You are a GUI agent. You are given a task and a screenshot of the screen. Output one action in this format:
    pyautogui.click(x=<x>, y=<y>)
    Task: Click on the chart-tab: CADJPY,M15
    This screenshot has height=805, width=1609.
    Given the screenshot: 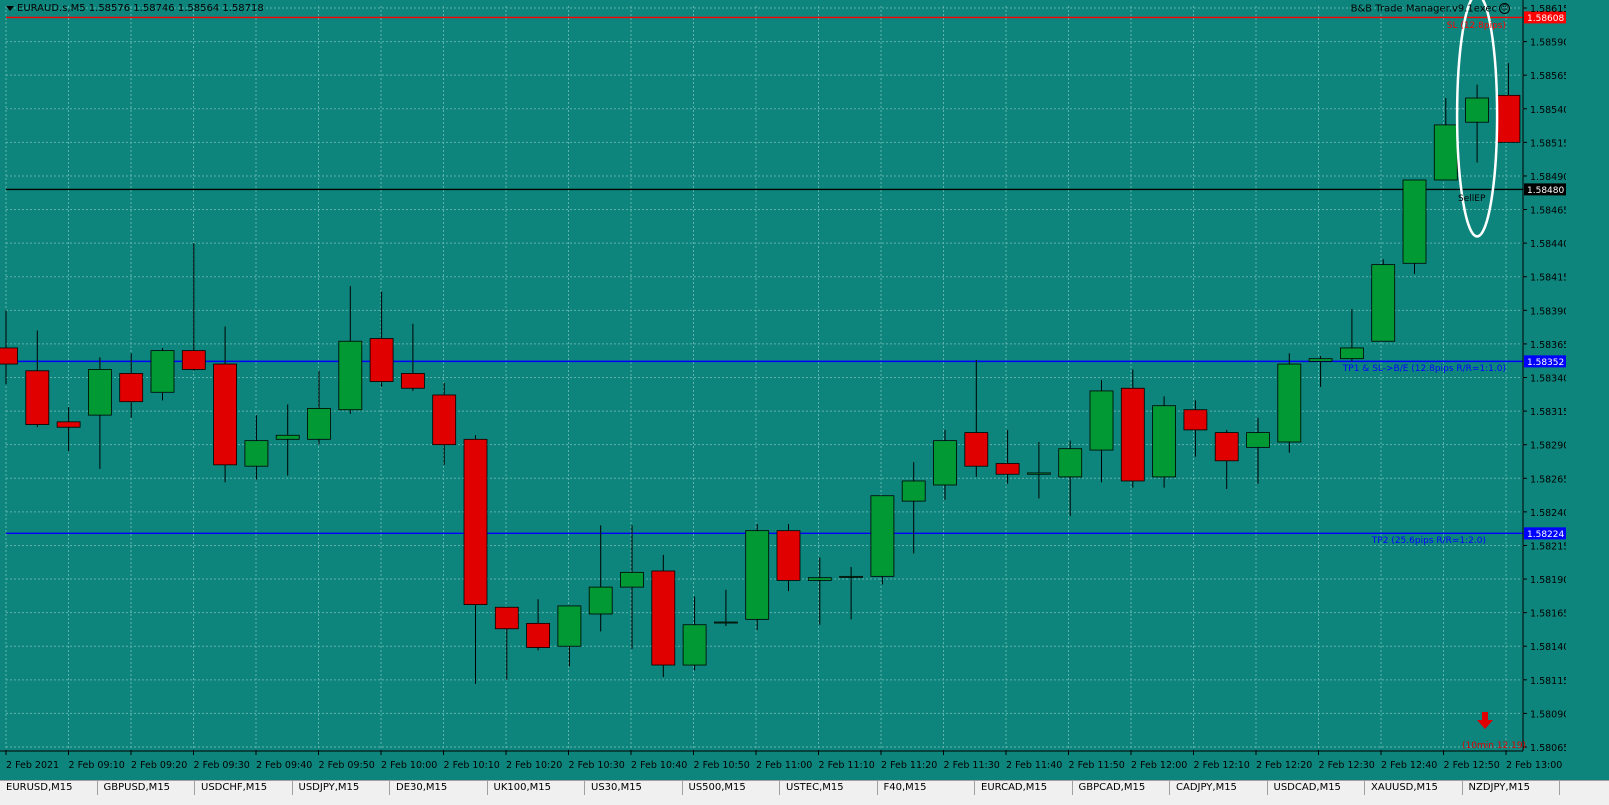 What is the action you would take?
    pyautogui.click(x=1219, y=788)
    